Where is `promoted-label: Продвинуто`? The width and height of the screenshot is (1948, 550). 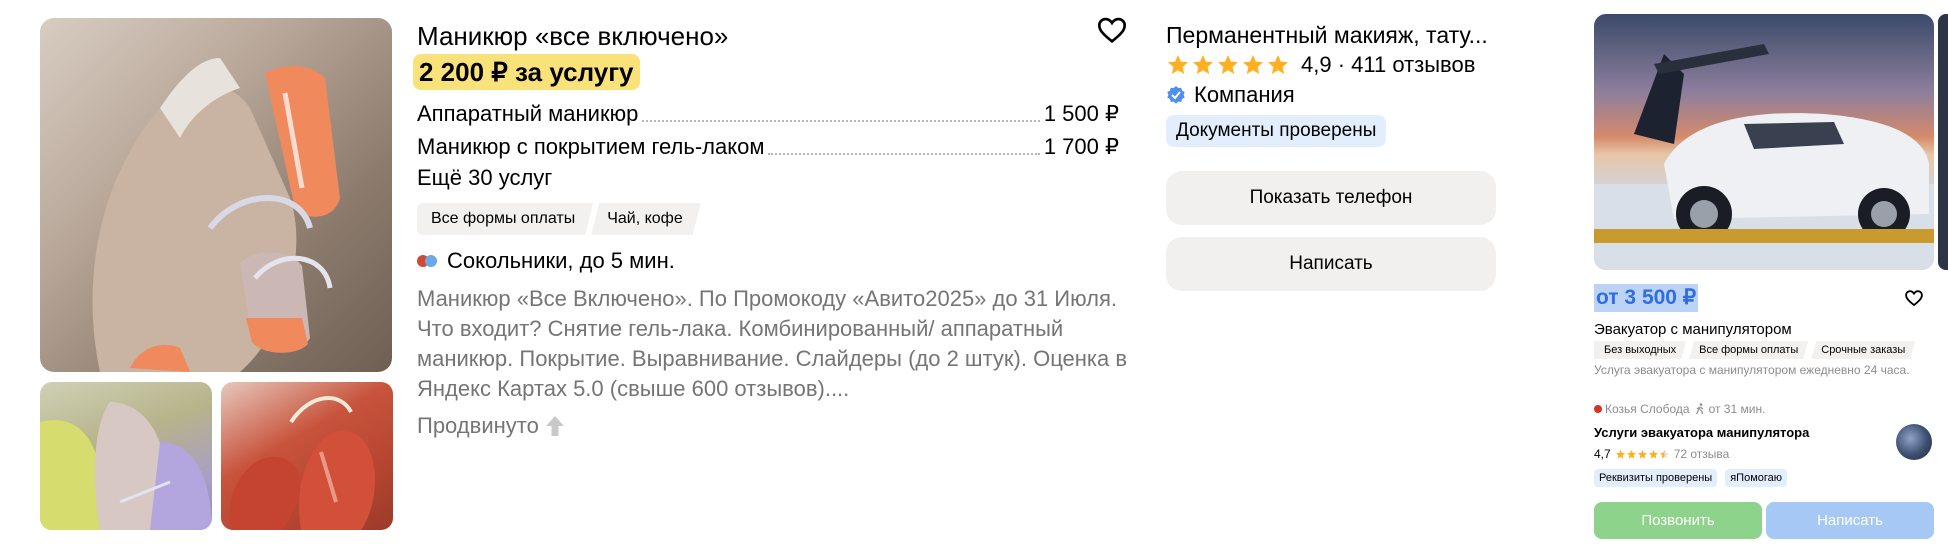 promoted-label: Продвинуто is located at coordinates (491, 426).